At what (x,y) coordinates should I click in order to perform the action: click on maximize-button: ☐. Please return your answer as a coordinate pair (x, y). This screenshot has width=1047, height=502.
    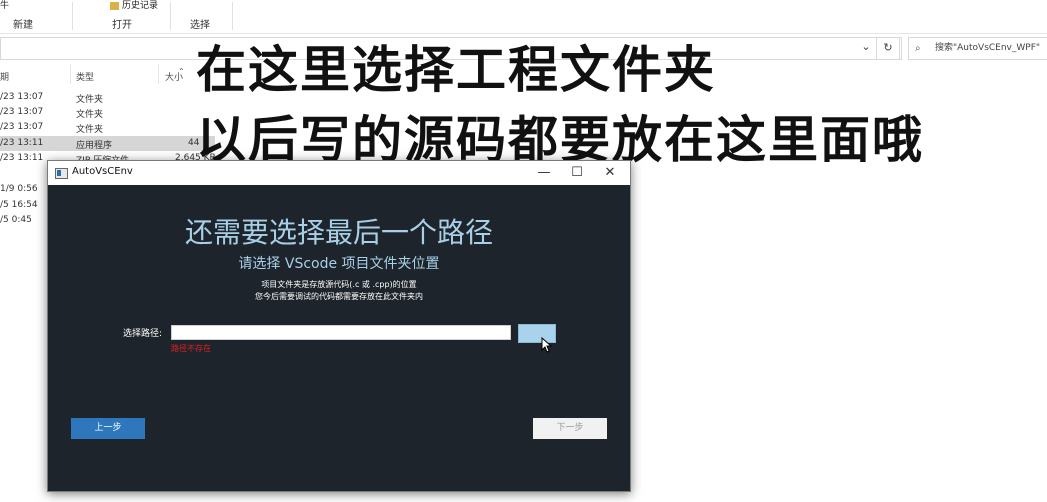
    Looking at the image, I should click on (577, 173).